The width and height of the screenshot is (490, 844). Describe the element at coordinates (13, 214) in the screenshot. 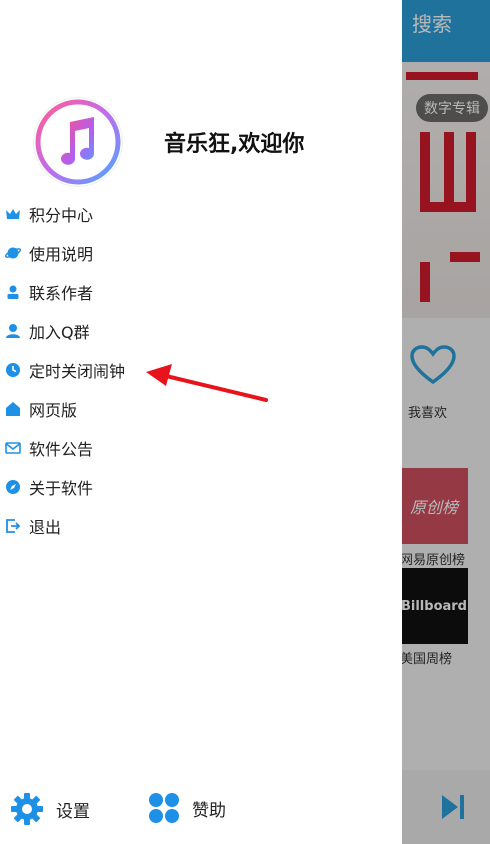

I see `crown-icon` at that location.